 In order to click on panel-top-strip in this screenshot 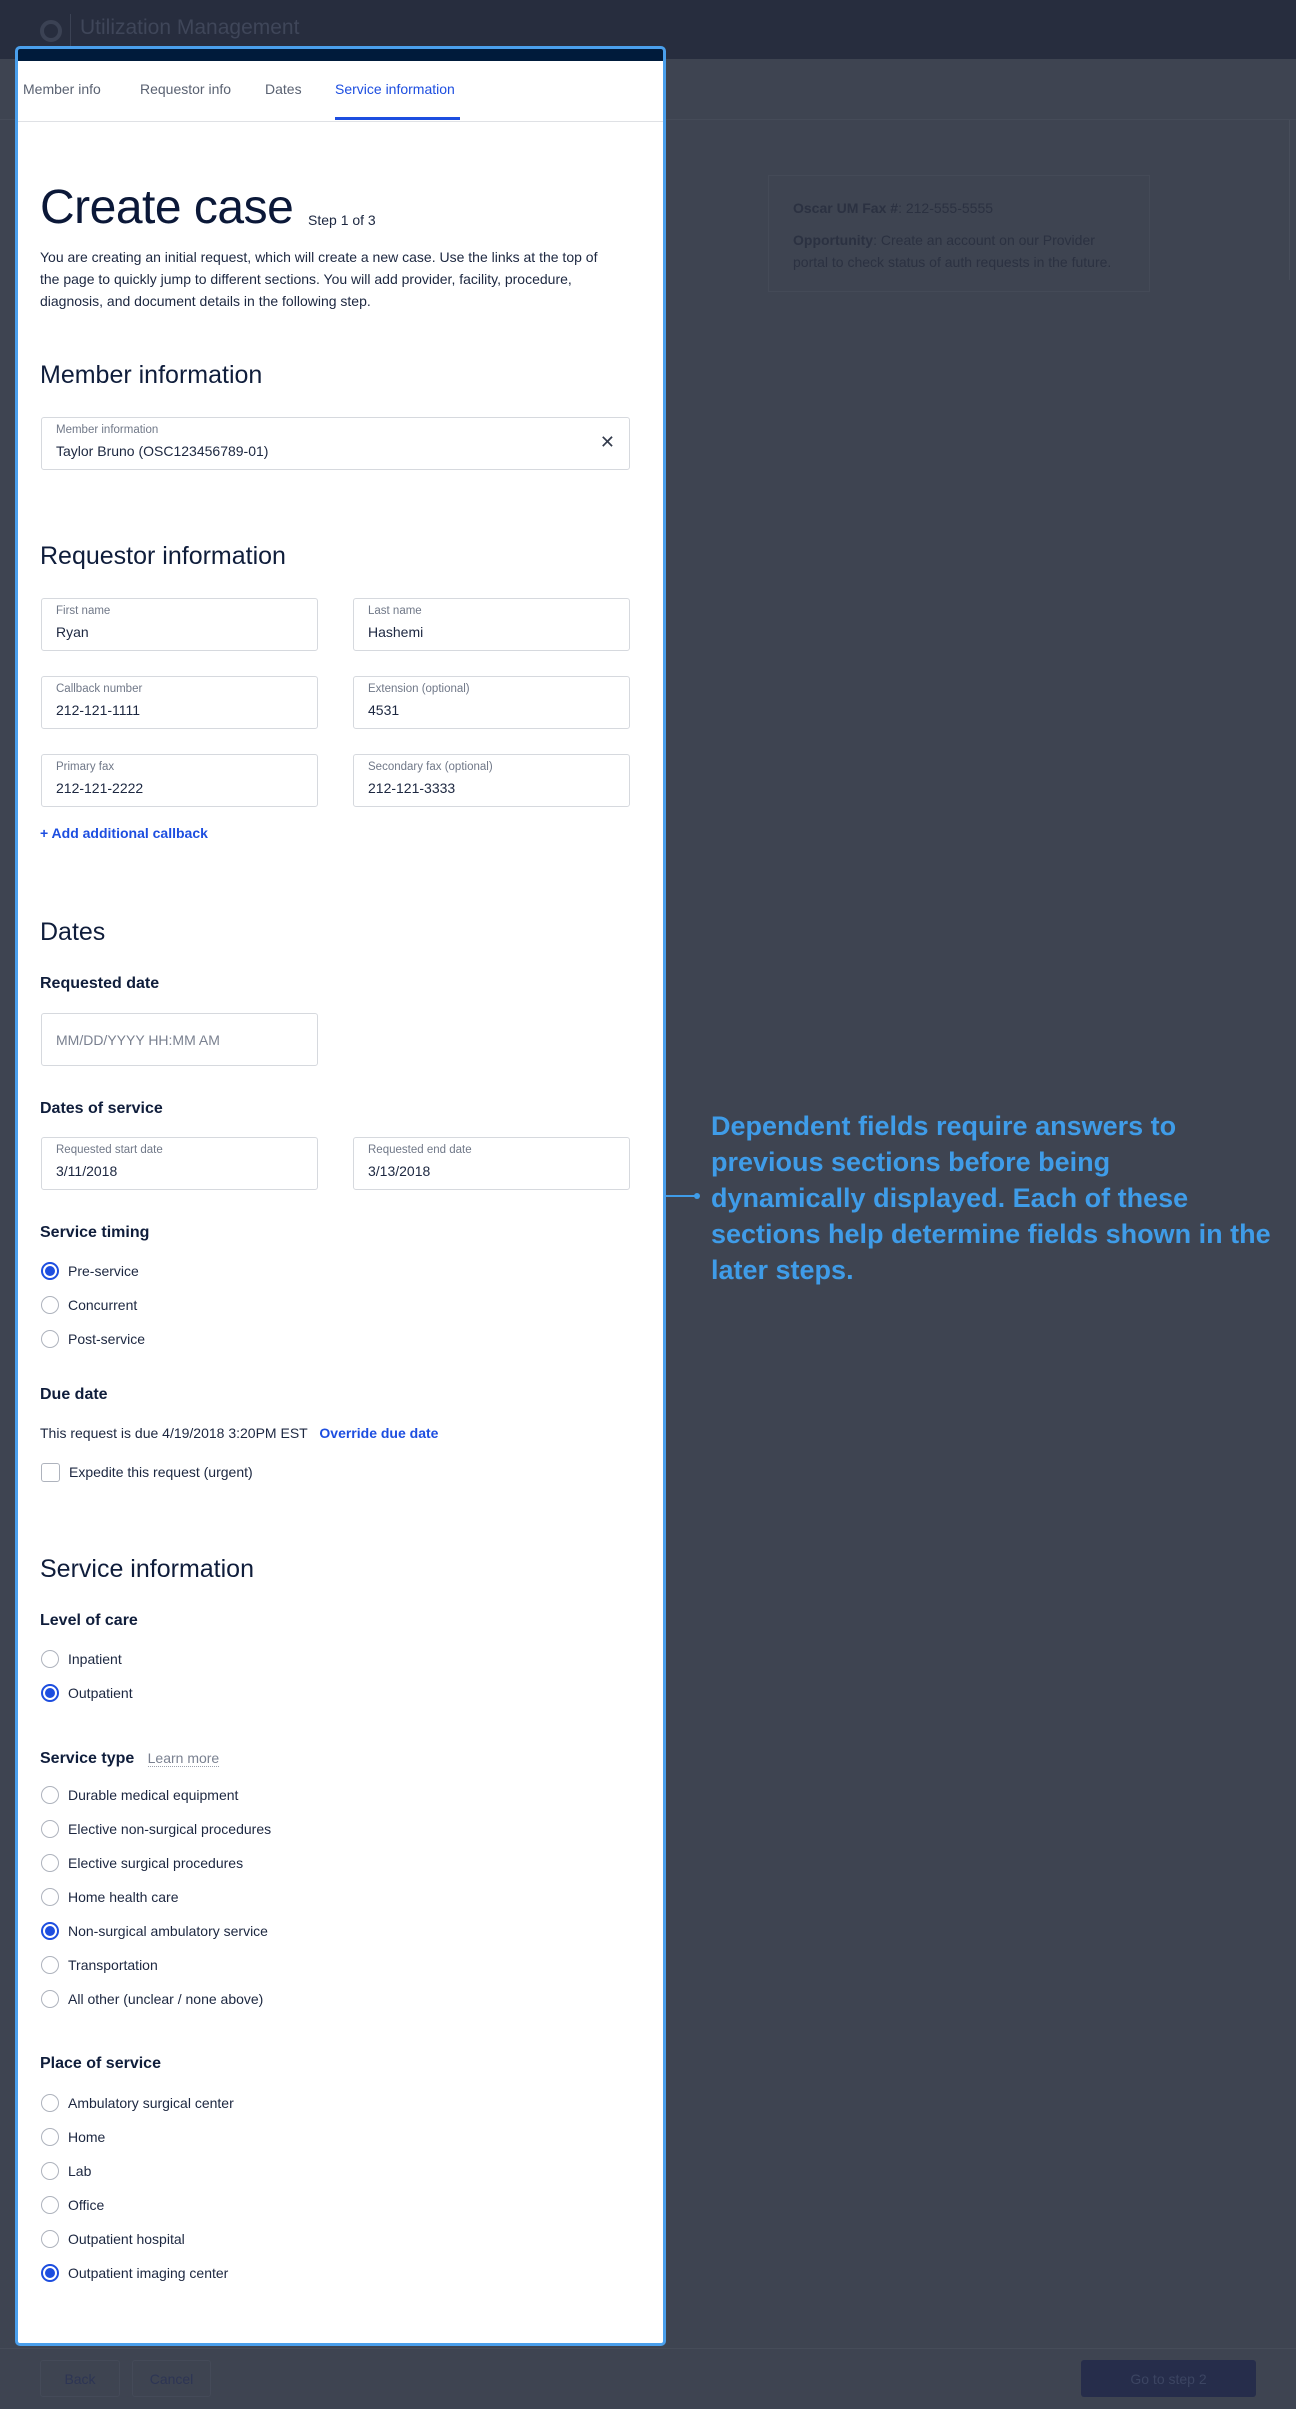, I will do `click(340, 55)`.